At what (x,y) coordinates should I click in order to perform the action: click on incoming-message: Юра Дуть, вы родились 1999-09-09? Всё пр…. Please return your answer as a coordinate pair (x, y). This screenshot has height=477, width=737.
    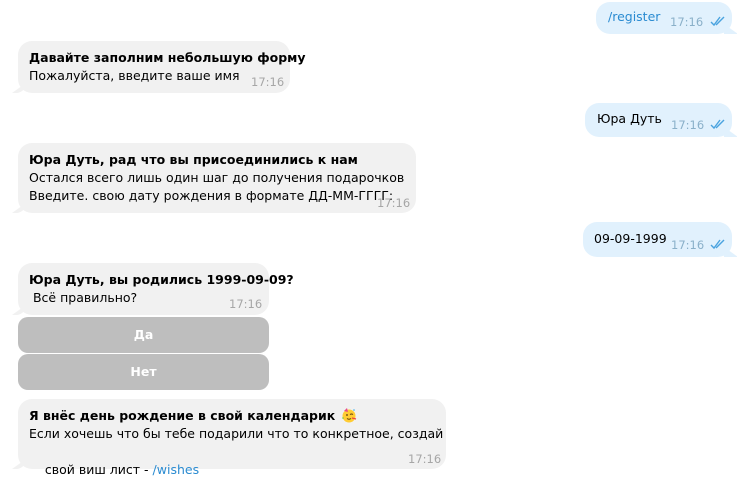
    Looking at the image, I should click on (156, 289).